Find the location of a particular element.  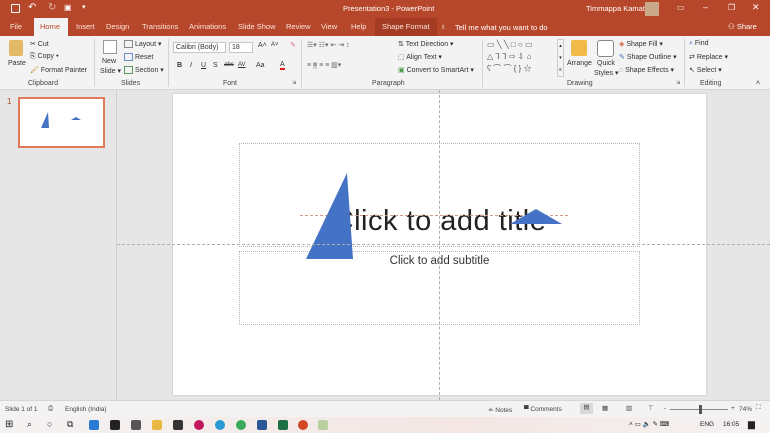

powerpoint-icon is located at coordinates (303, 425).